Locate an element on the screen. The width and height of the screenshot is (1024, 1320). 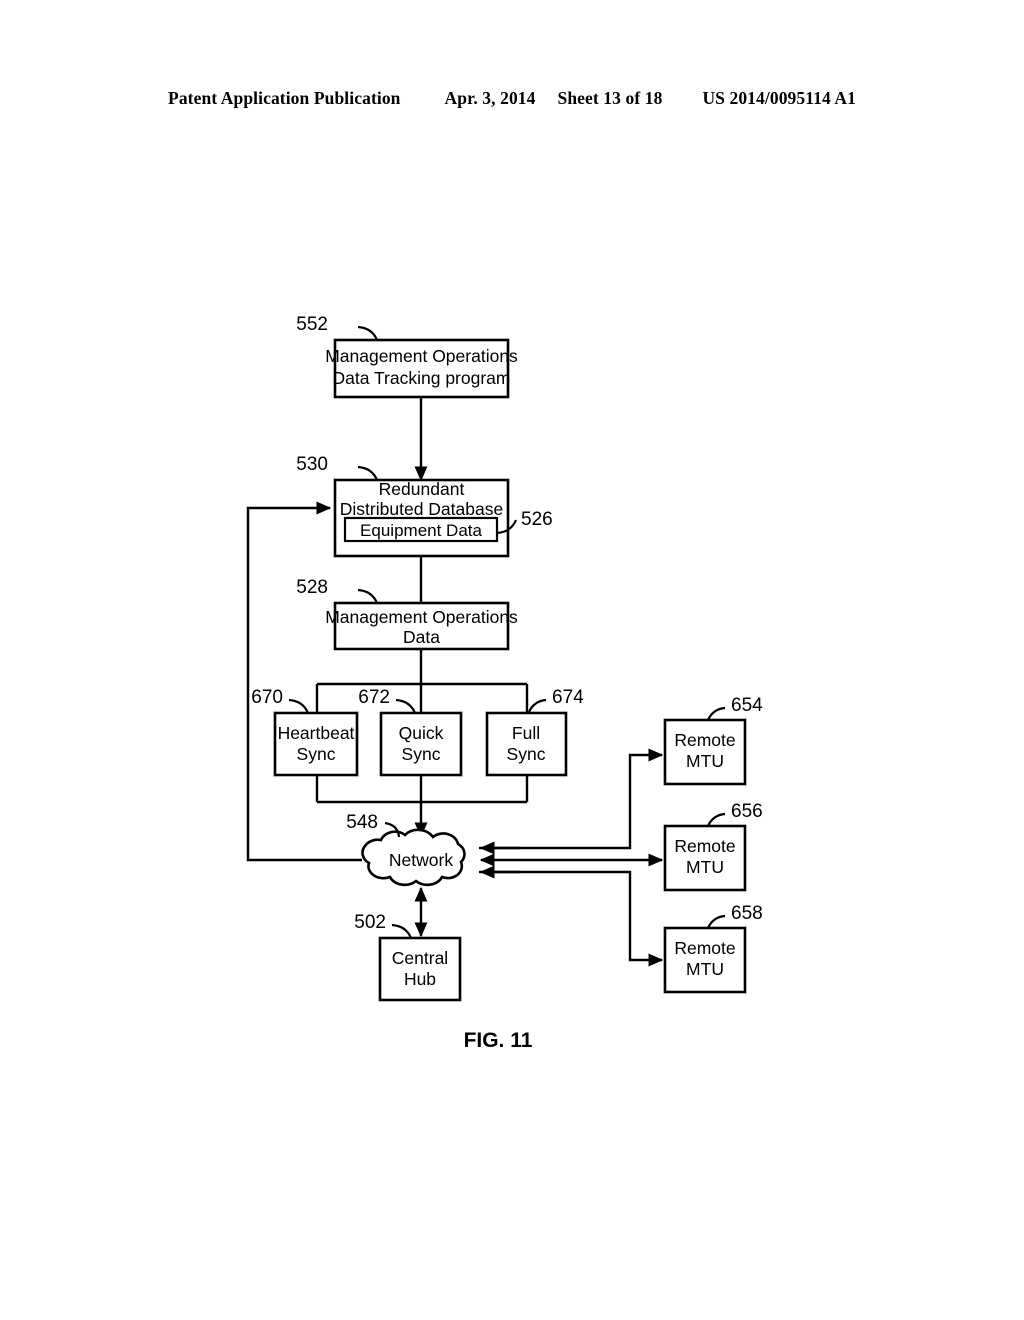
node-remote-mtu-654: Remote MTU is located at coordinates (705, 752).